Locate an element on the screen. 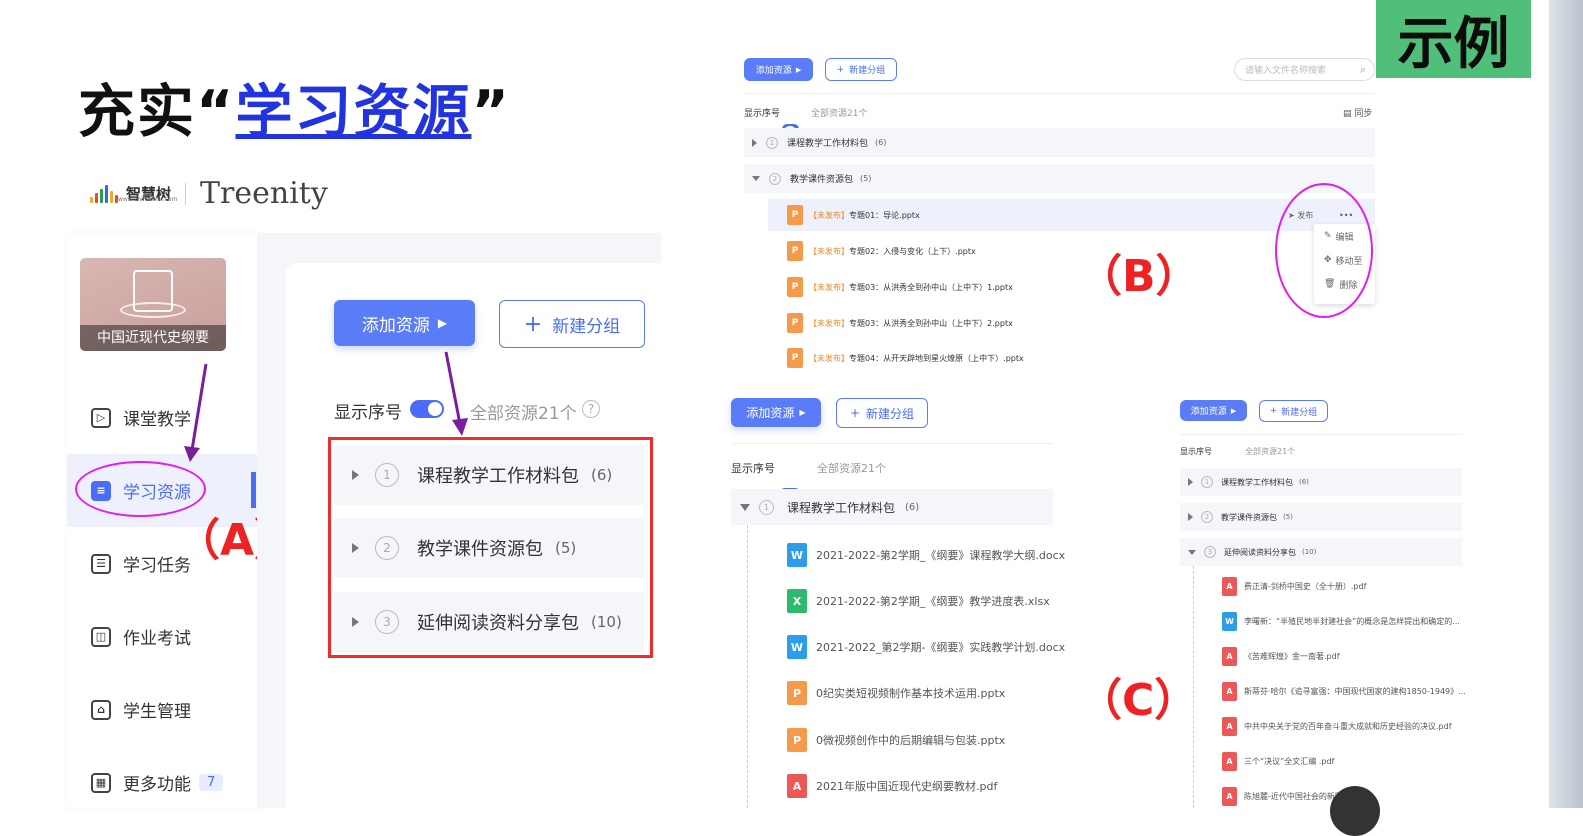 This screenshot has width=1583, height=836. c1-total: 全部资源21个 is located at coordinates (851, 468).